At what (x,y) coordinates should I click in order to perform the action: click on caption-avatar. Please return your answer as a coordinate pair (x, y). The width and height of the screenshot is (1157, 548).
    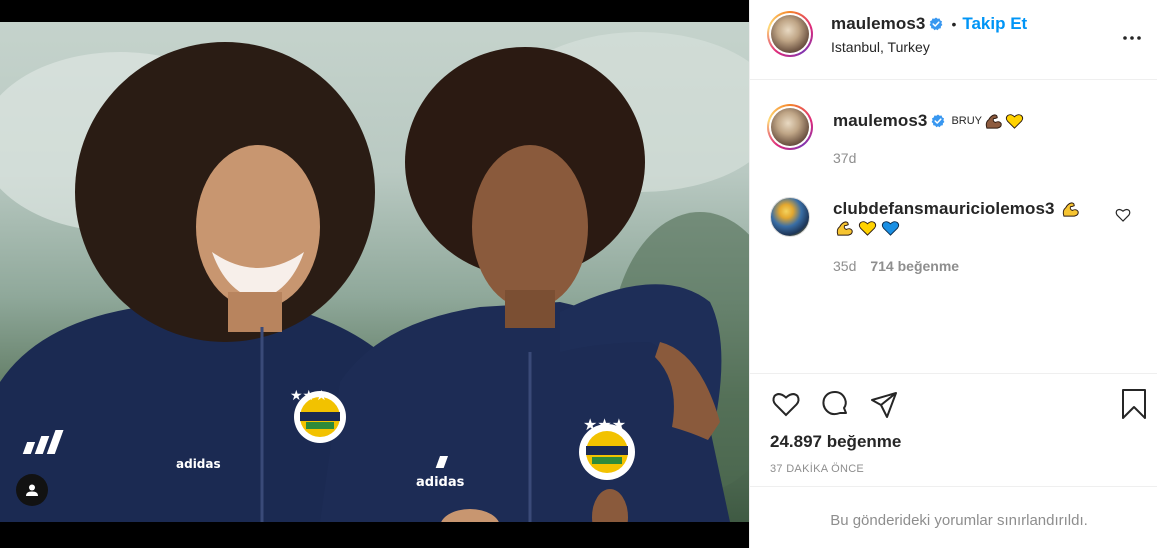
    Looking at the image, I should click on (790, 127).